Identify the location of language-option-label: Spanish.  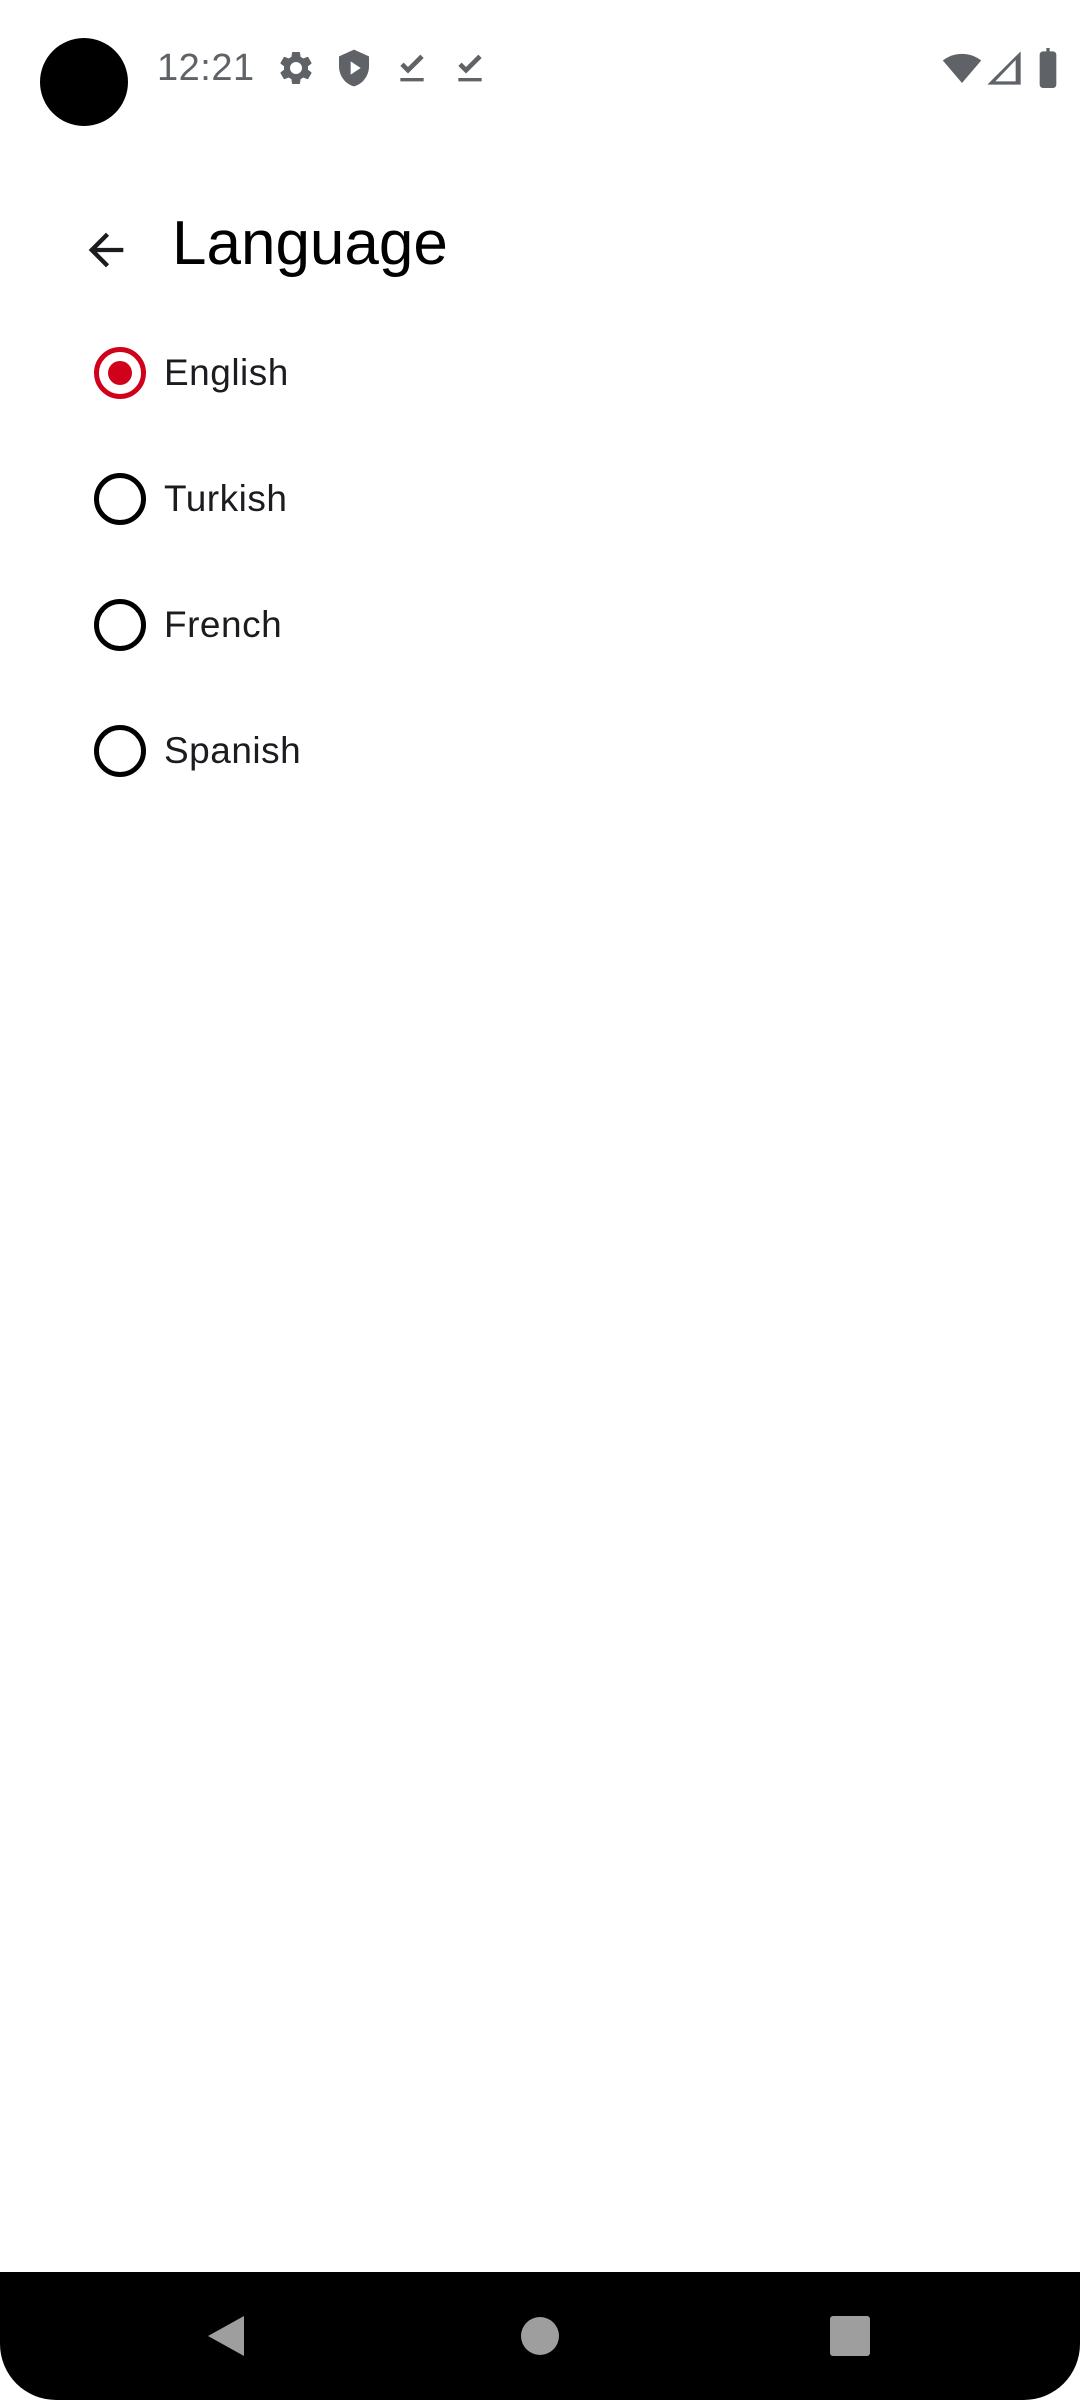
(233, 750).